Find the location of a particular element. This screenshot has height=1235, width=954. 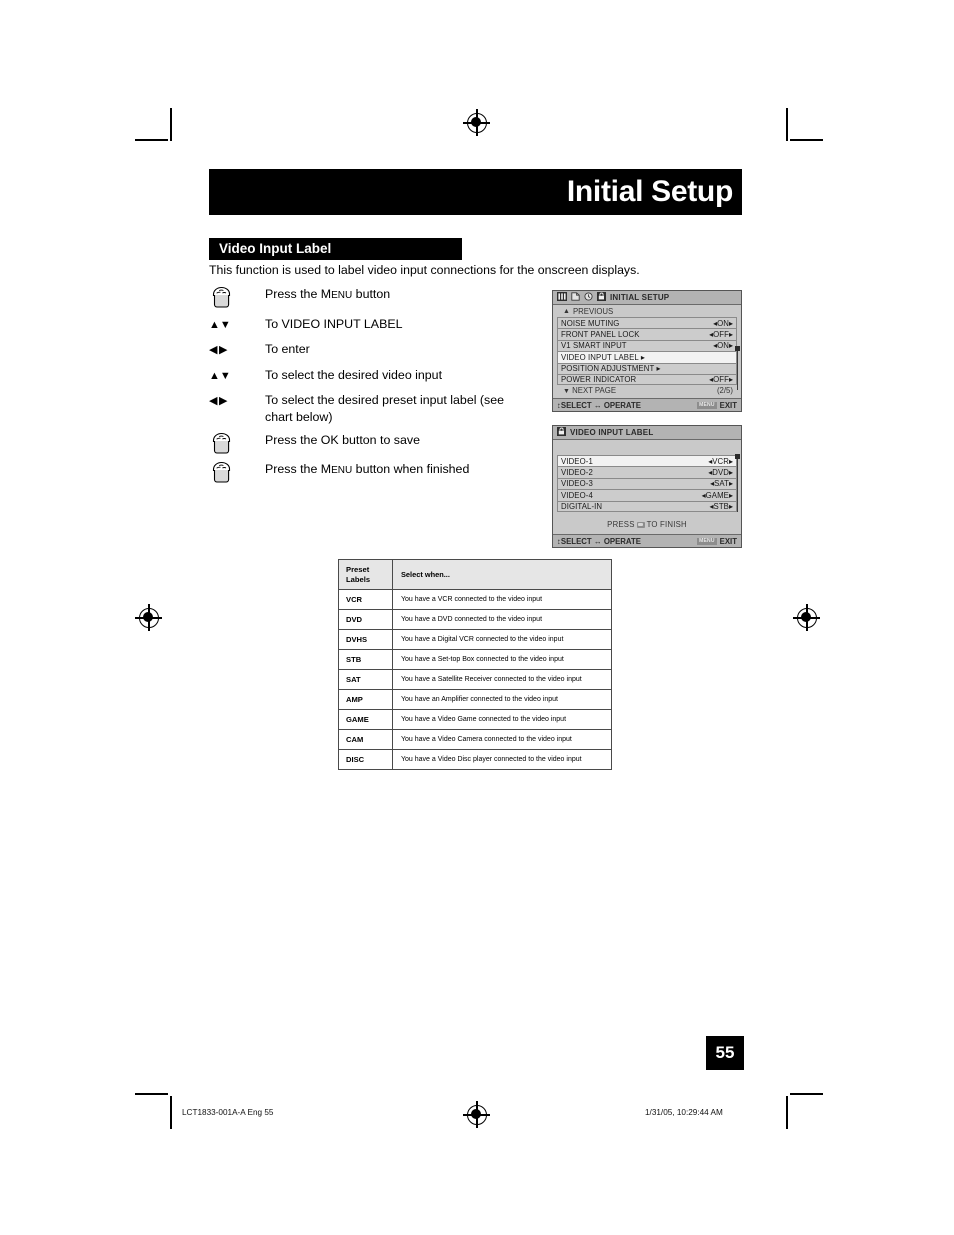

bars-icon is located at coordinates (562, 297).